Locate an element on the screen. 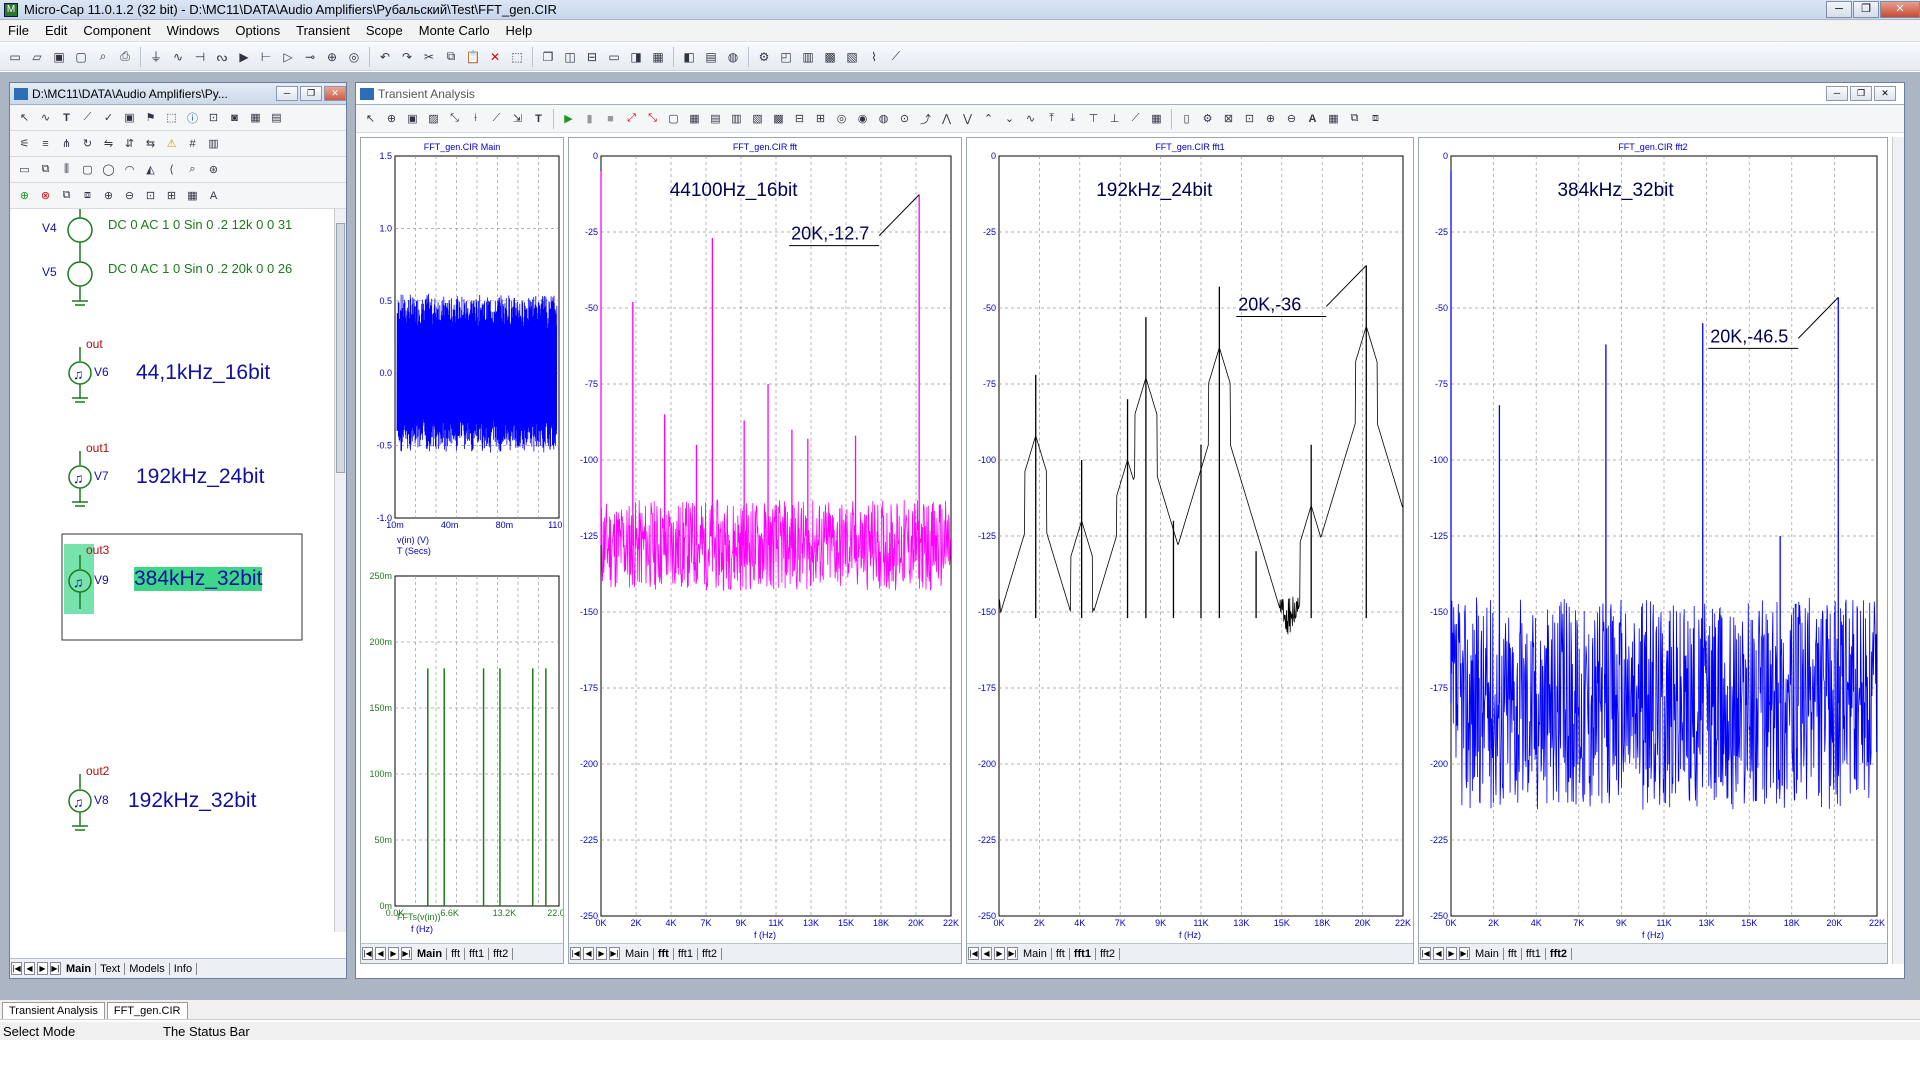 This screenshot has width=1920, height=1080. analysis-maximize-button: ❐ is located at coordinates (1861, 93).